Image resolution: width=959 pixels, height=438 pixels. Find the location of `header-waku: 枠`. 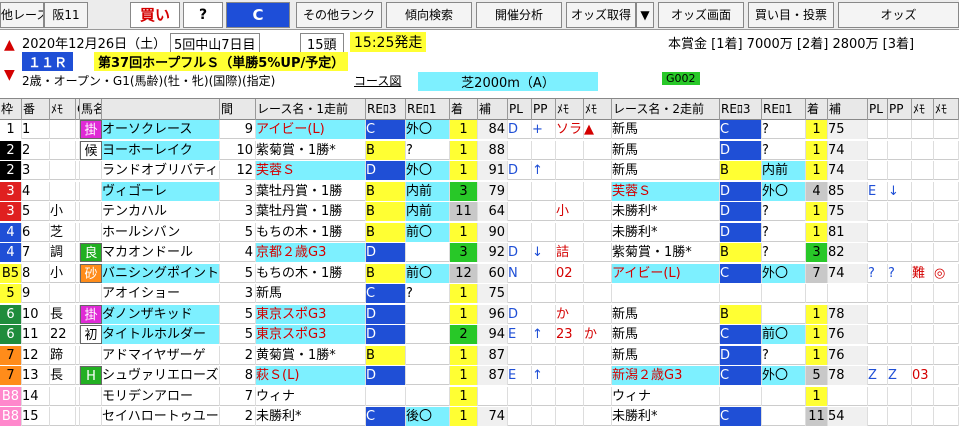

header-waku: 枠 is located at coordinates (11, 109).